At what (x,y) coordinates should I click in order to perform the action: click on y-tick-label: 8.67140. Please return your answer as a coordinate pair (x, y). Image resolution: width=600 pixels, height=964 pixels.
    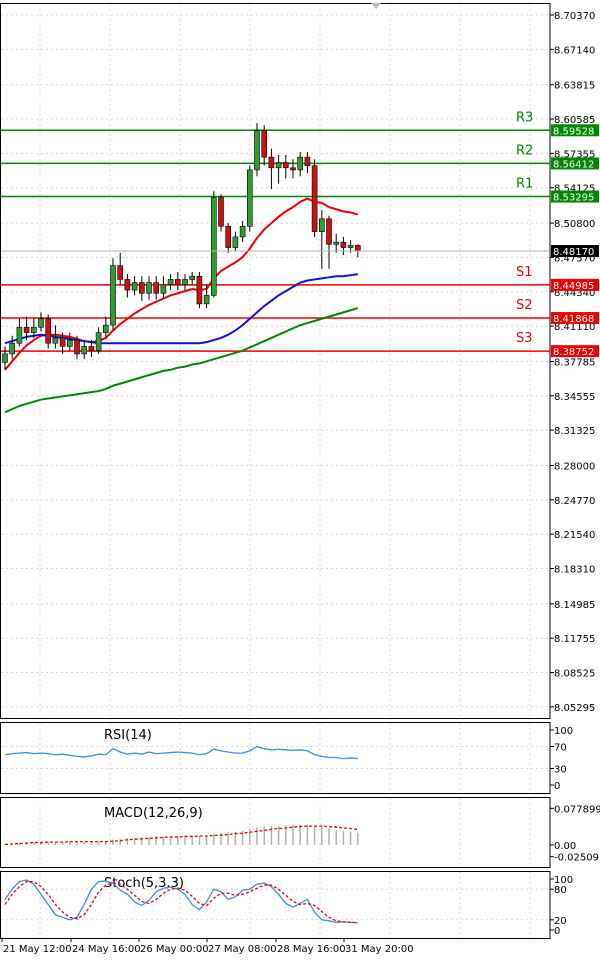
    Looking at the image, I should click on (574, 50).